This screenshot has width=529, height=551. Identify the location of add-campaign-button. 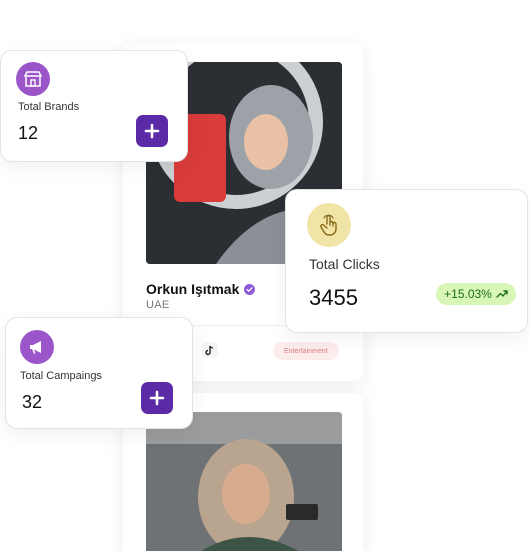
(157, 398).